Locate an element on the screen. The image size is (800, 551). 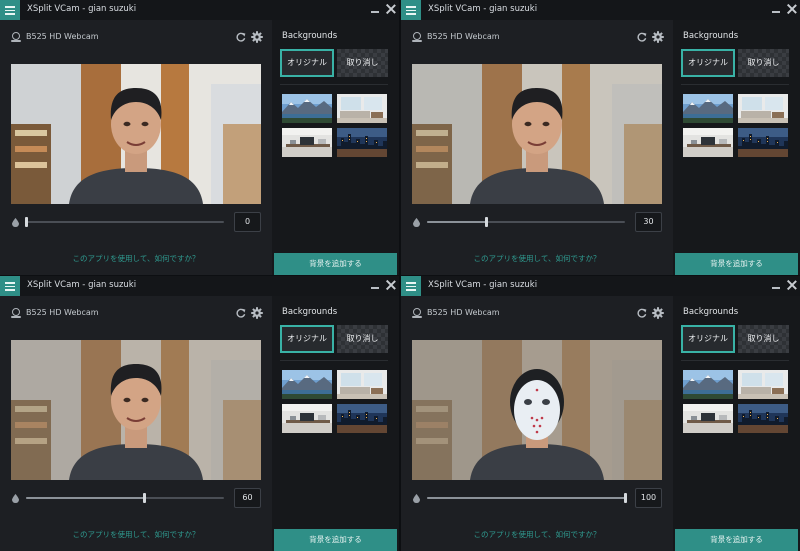
camera-preview is located at coordinates (136, 410).